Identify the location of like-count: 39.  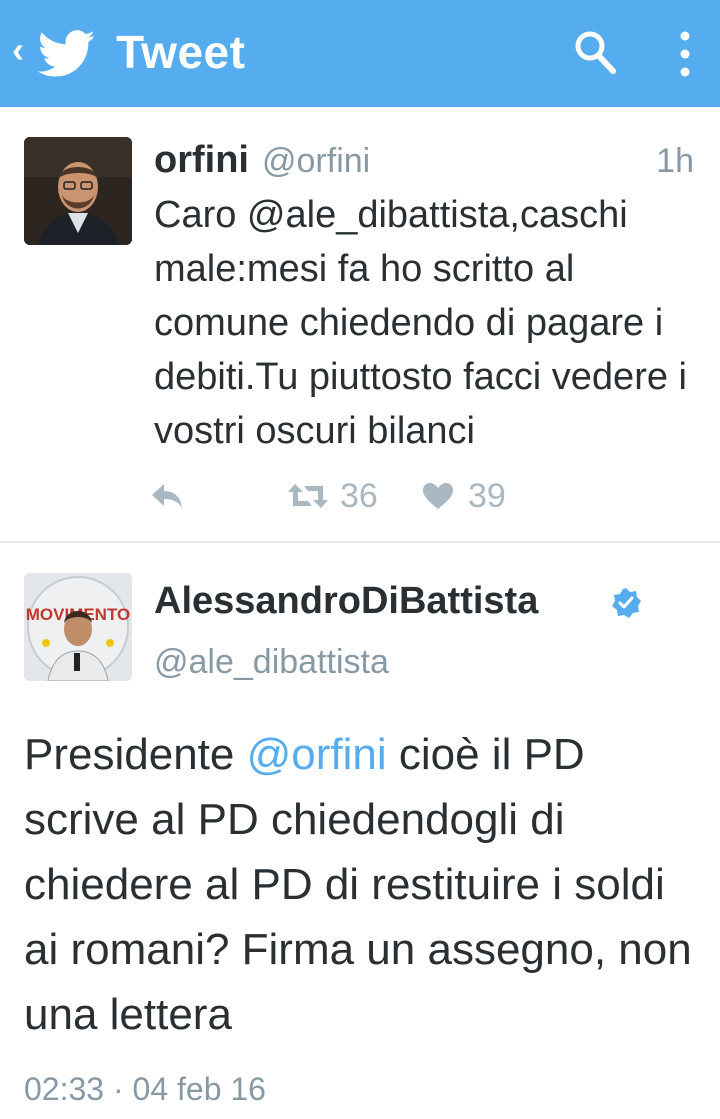
(487, 496).